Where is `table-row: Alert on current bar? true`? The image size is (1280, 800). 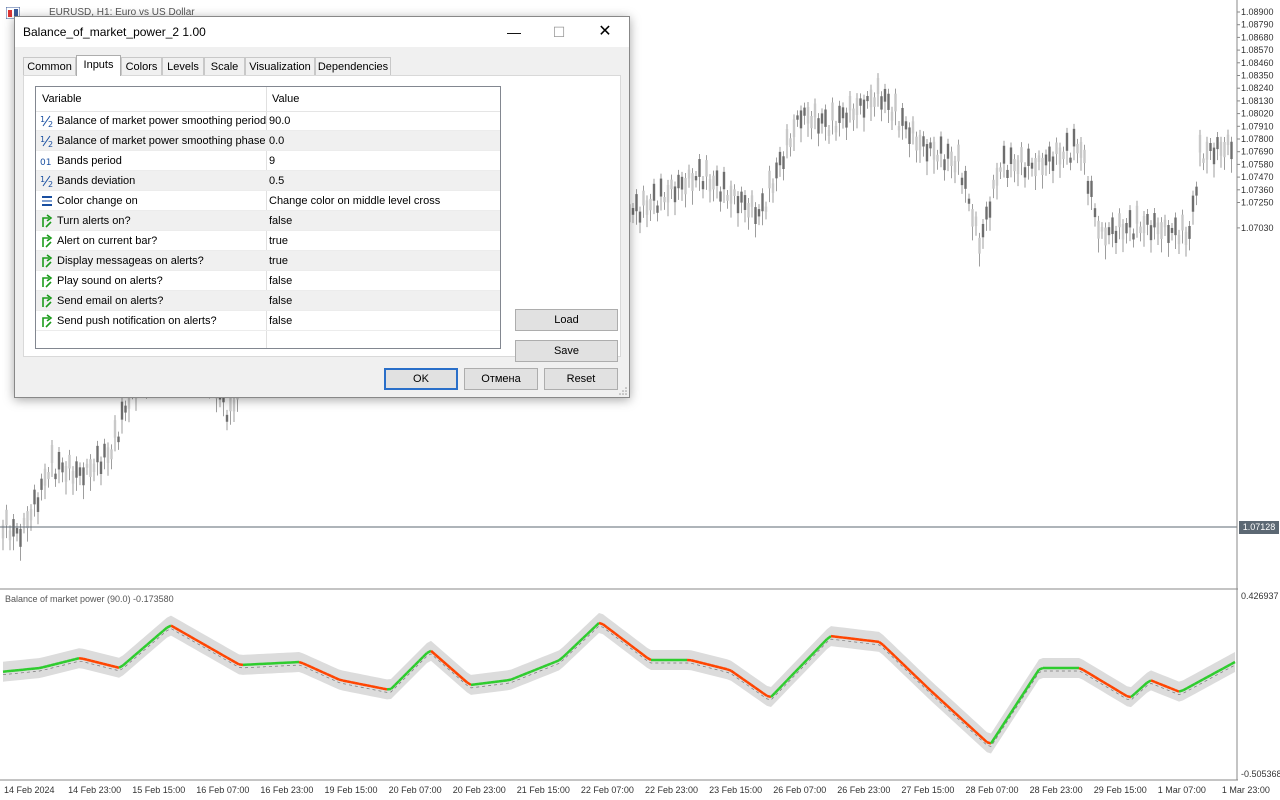 table-row: Alert on current bar? true is located at coordinates (268, 241).